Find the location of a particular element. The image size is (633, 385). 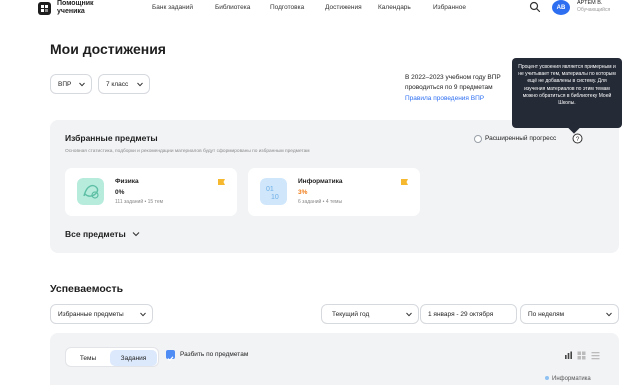

subject-name: Информатика is located at coordinates (320, 181).